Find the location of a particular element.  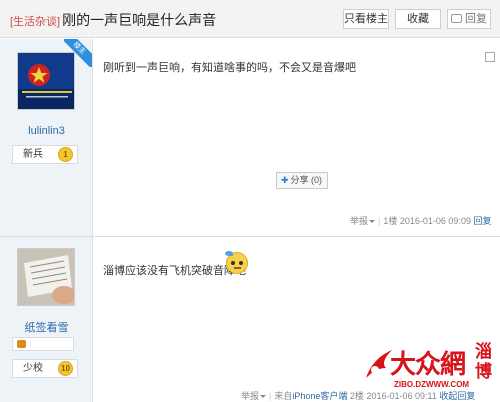

op-badge: 楼主 is located at coordinates (78, 53).